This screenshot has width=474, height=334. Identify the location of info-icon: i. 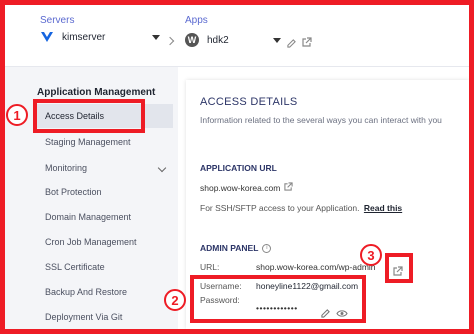
(267, 248).